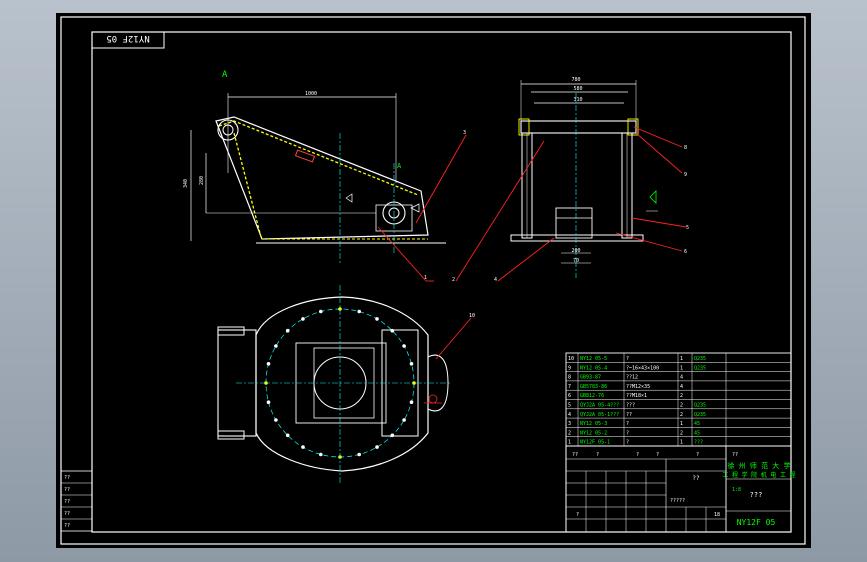 The height and width of the screenshot is (562, 867). Describe the element at coordinates (642, 368) in the screenshot. I see `bom-cell-name: ?~16×43×100` at that location.